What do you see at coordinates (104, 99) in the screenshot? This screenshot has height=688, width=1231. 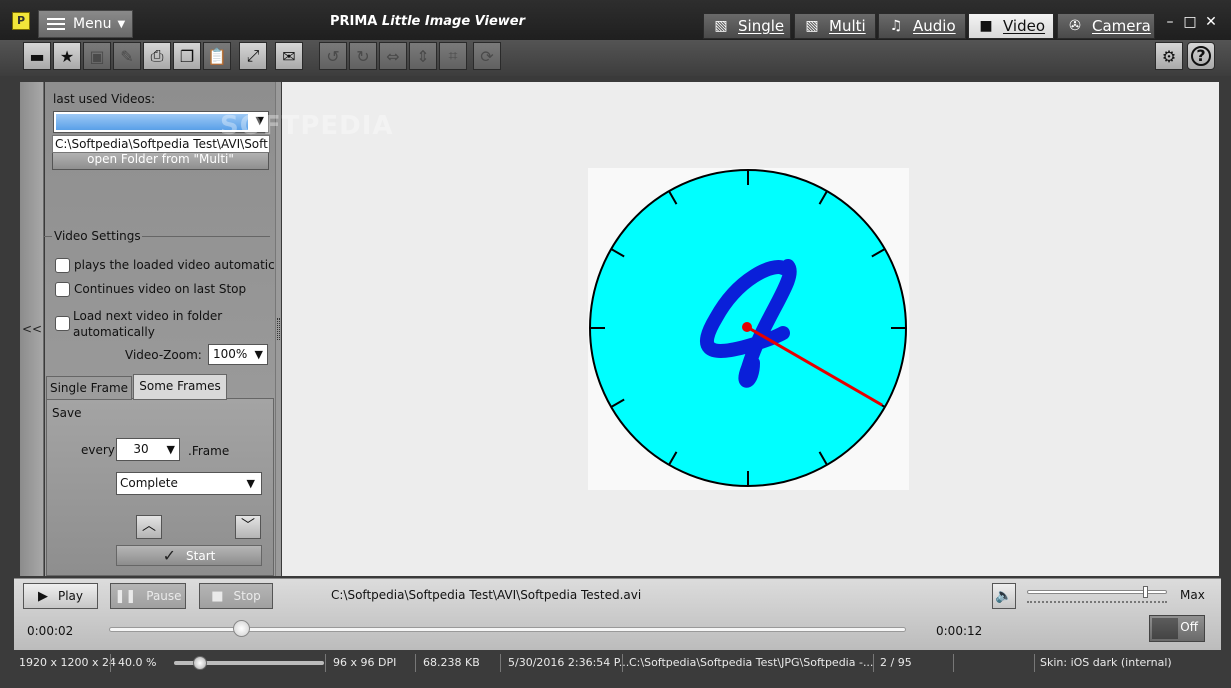 I see `recent-videos-label: last used Videos:` at bounding box center [104, 99].